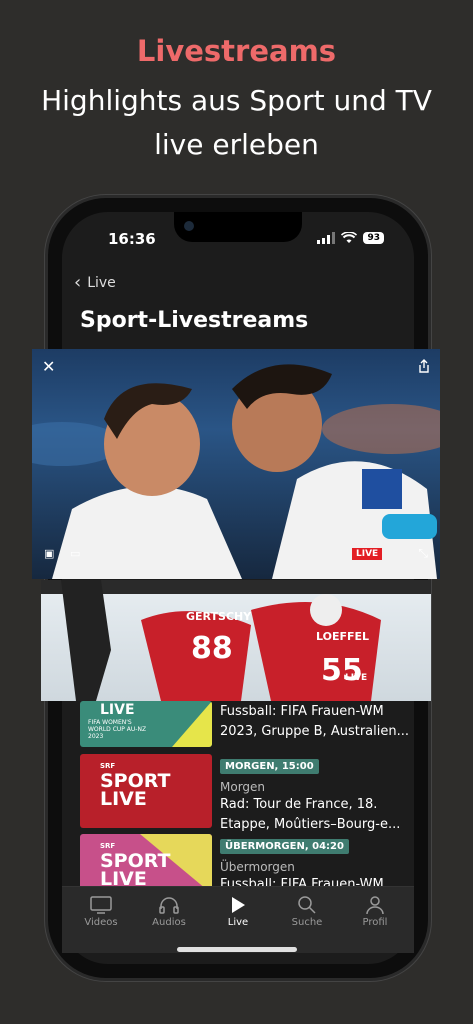 This screenshot has width=473, height=1024. What do you see at coordinates (342, 636) in the screenshot?
I see `svg-text: LOEFFEL` at bounding box center [342, 636].